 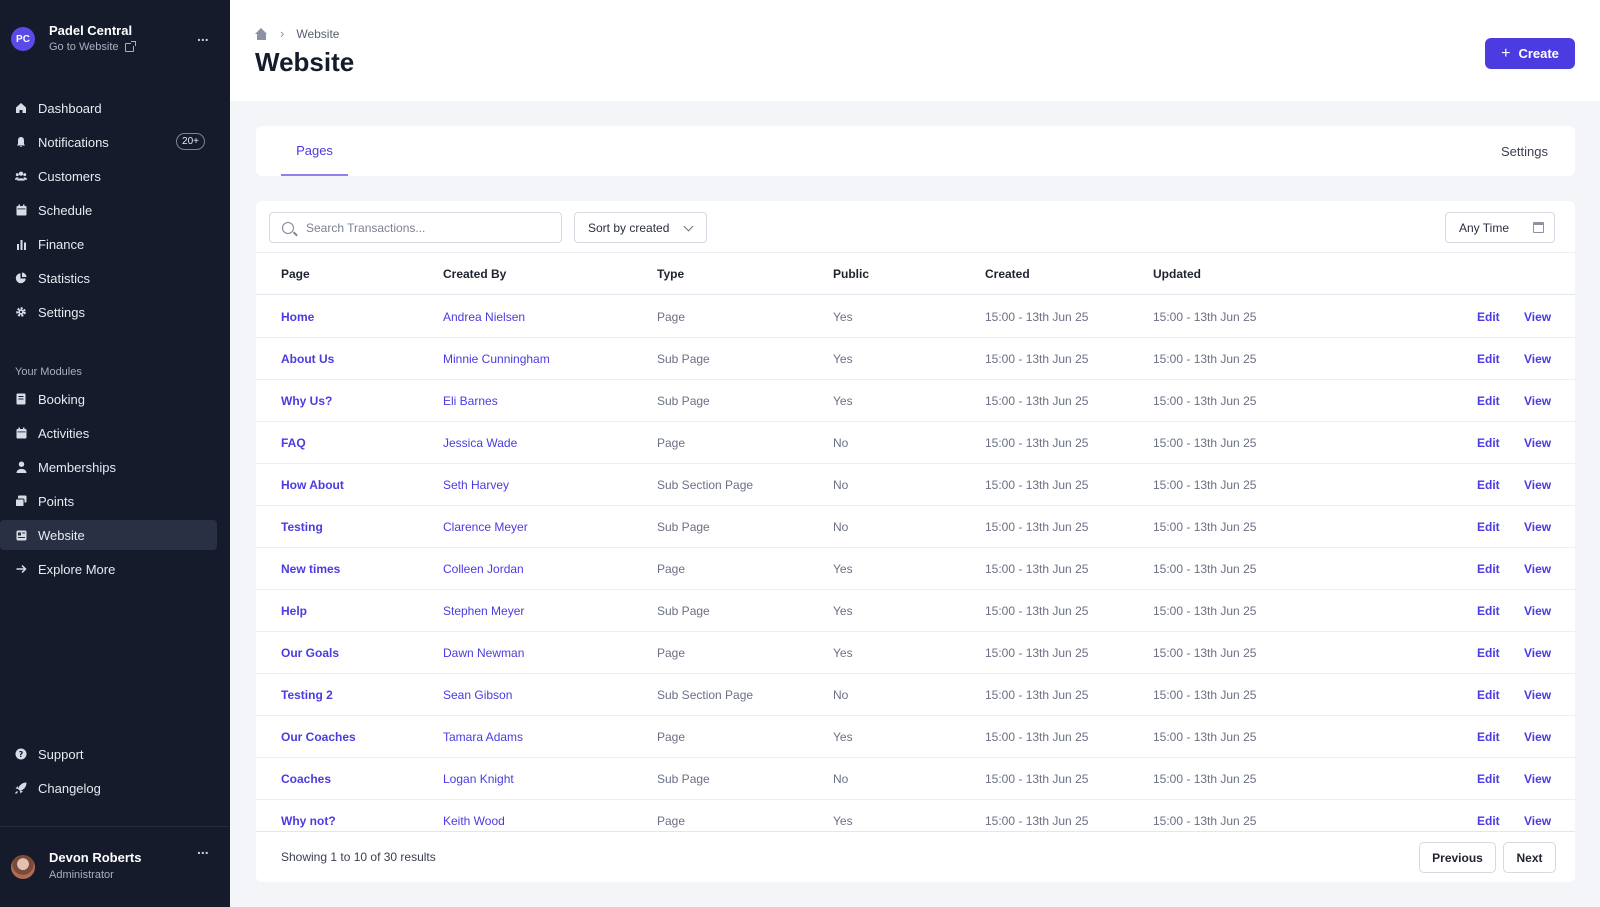 I want to click on page-link: Why Us?, so click(x=306, y=401).